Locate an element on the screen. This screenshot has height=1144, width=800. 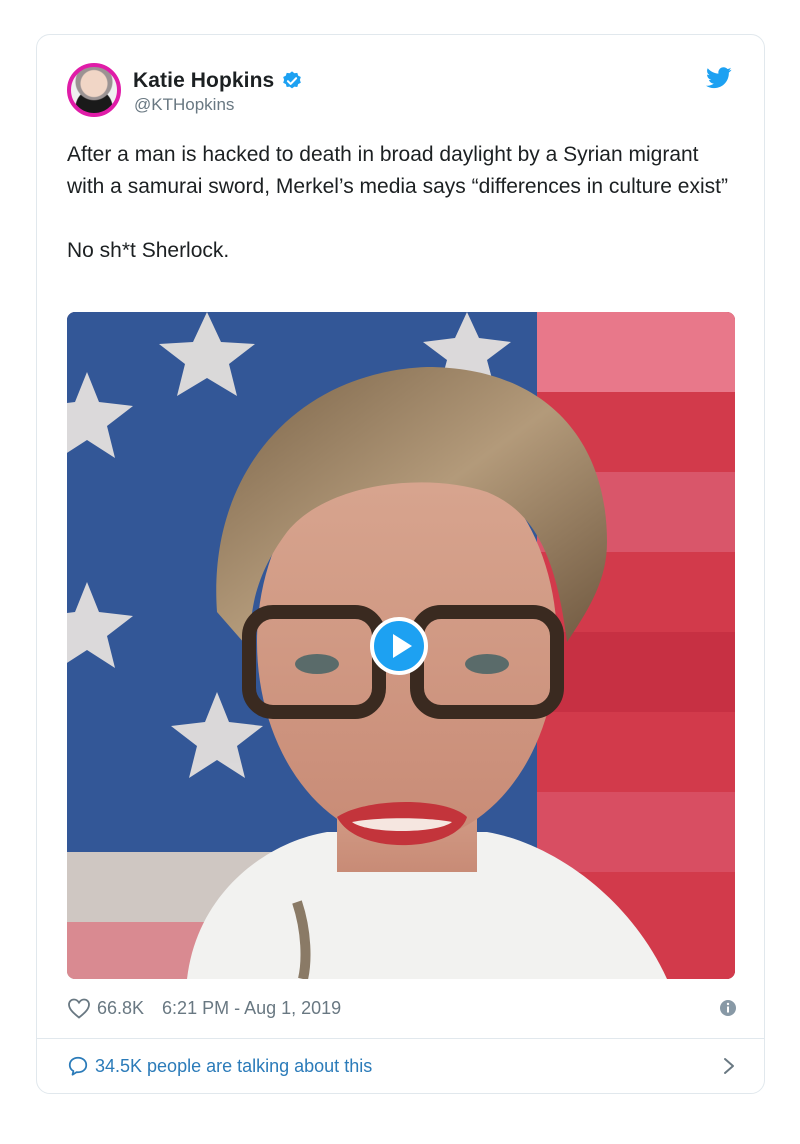
conversation-count-text: 34.5K people are talking about this is located at coordinates (233, 1066).